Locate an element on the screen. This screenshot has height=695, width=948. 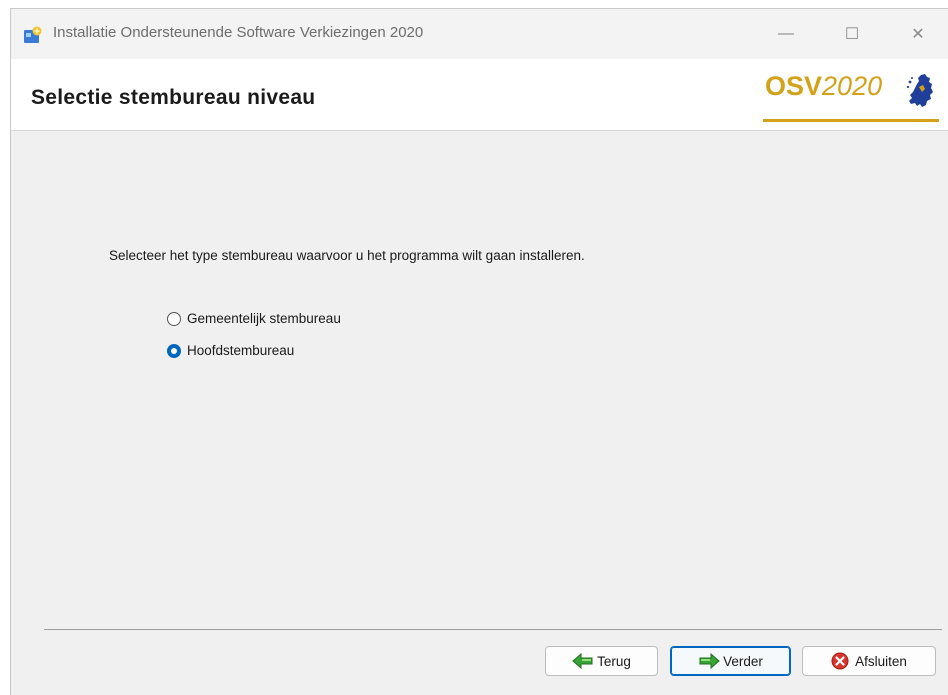
next-button: Verder is located at coordinates (730, 661).